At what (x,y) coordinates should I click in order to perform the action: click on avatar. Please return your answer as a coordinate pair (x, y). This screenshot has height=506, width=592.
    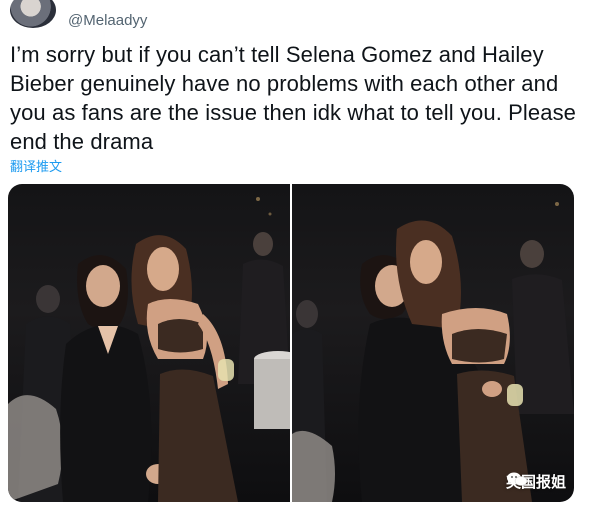
    Looking at the image, I should click on (33, 14).